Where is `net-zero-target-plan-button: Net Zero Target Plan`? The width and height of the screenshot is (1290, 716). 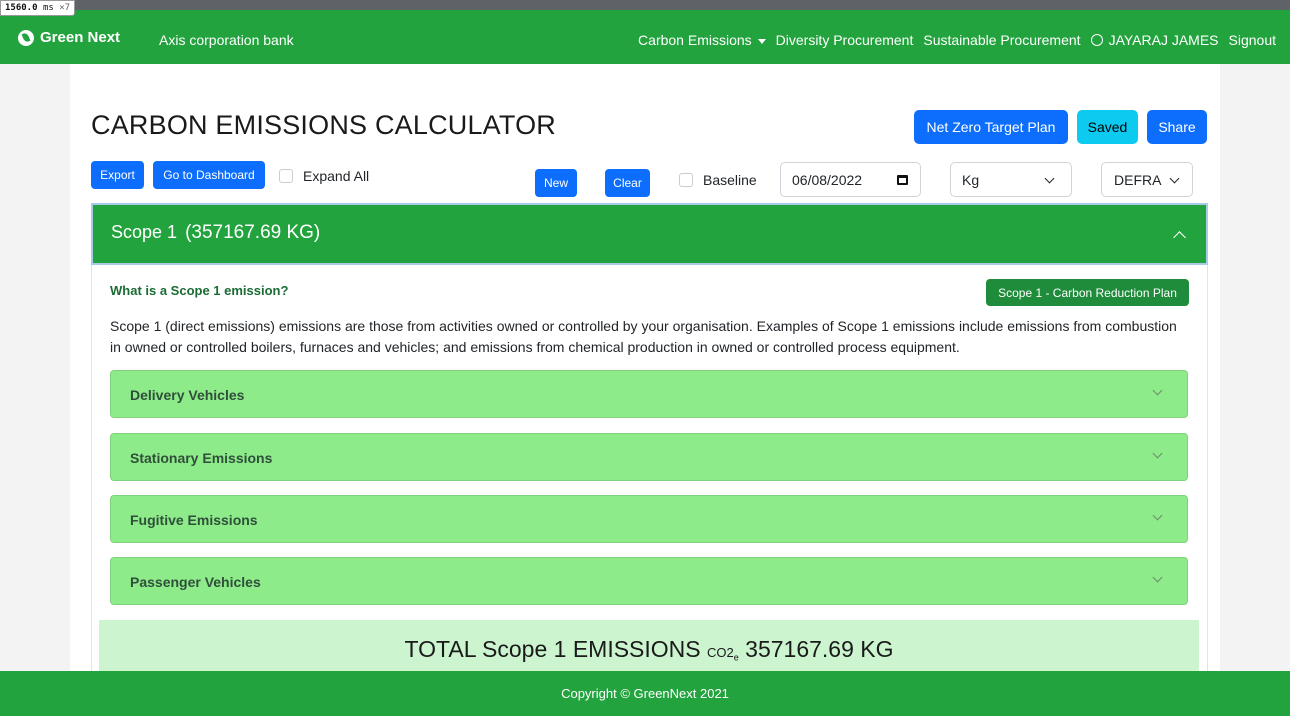
net-zero-target-plan-button: Net Zero Target Plan is located at coordinates (991, 127).